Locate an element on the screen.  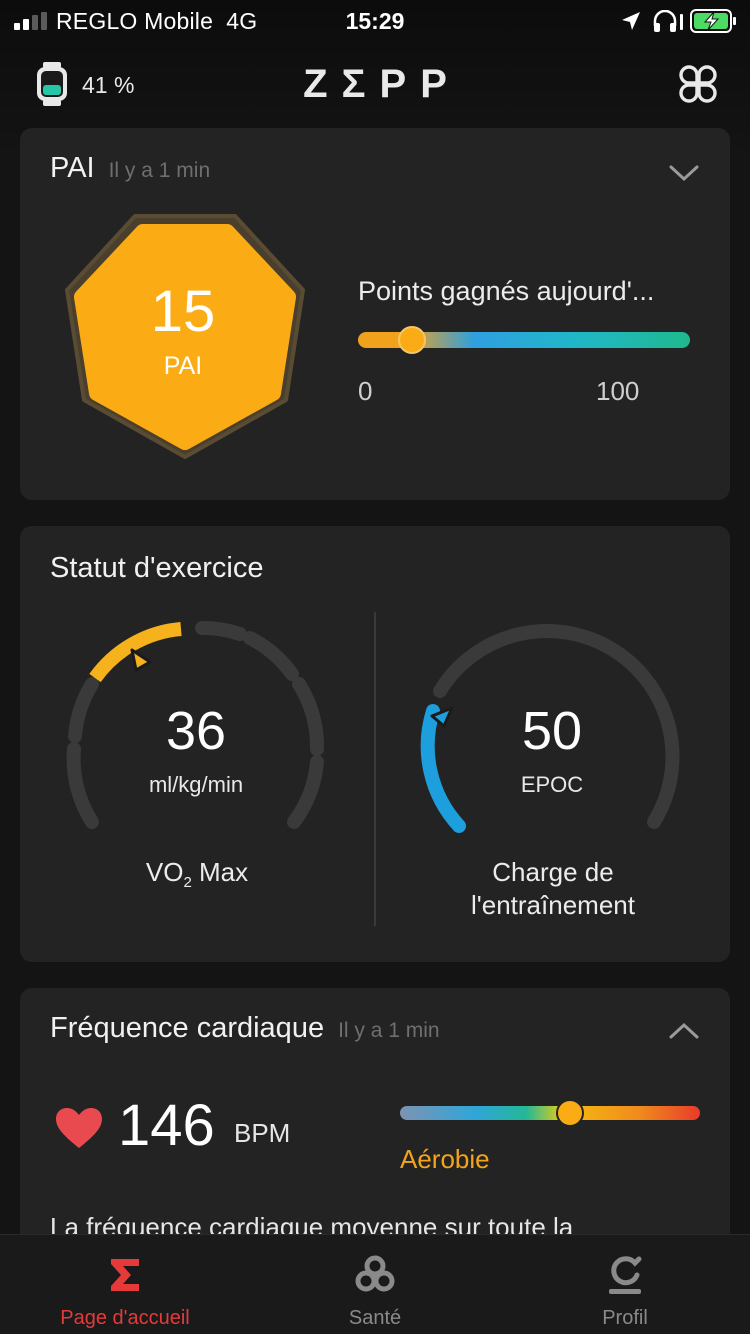
pai-range-max: 100 is located at coordinates (618, 391).